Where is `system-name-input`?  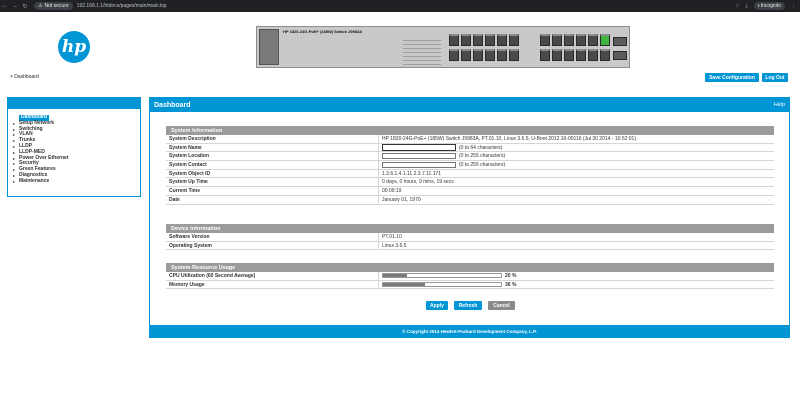 system-name-input is located at coordinates (419, 147).